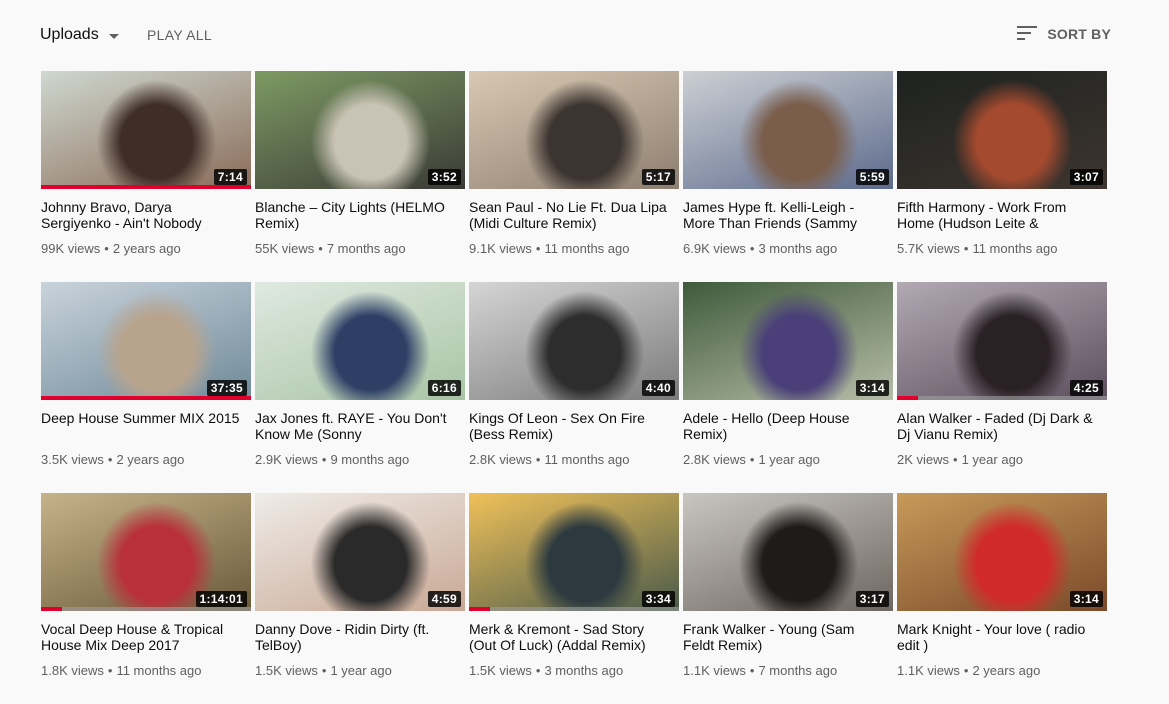  Describe the element at coordinates (226, 388) in the screenshot. I see `duration-badge: 37:35` at that location.